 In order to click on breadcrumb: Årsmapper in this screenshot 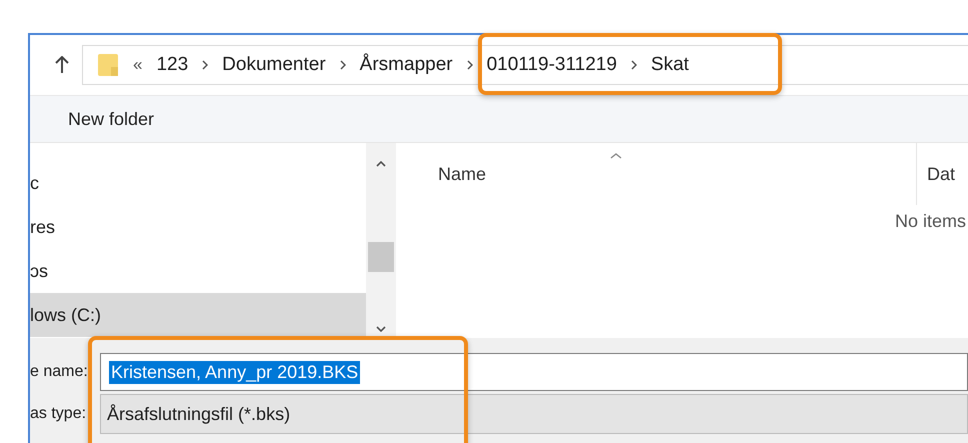, I will do `click(406, 65)`.